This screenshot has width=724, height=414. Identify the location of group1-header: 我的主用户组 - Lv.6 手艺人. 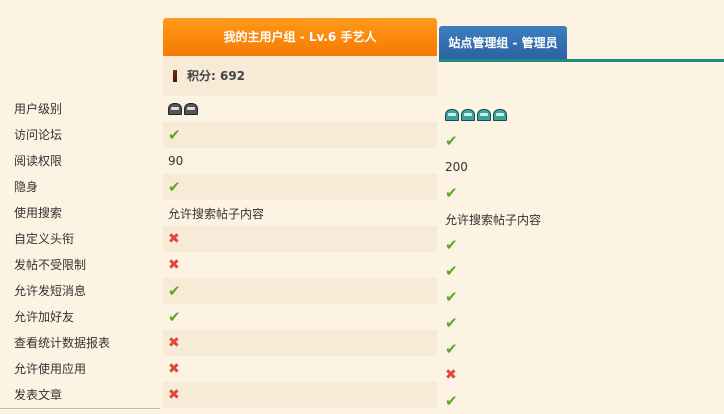
(300, 37).